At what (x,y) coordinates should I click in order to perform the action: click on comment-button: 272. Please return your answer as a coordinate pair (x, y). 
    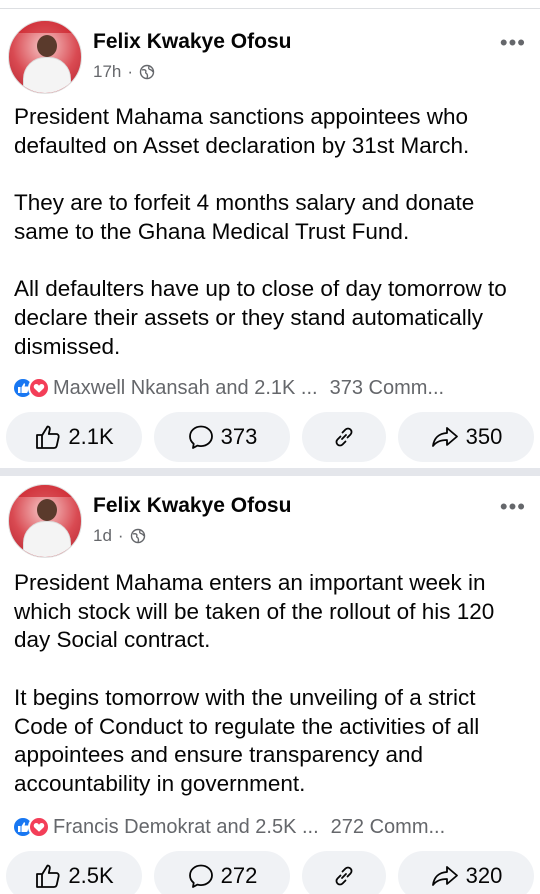
    Looking at the image, I should click on (222, 872).